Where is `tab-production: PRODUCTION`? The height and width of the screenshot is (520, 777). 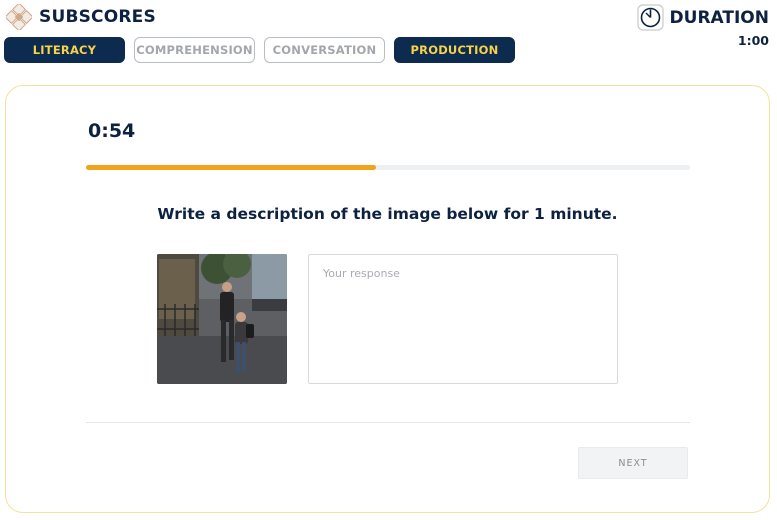 tab-production: PRODUCTION is located at coordinates (454, 50).